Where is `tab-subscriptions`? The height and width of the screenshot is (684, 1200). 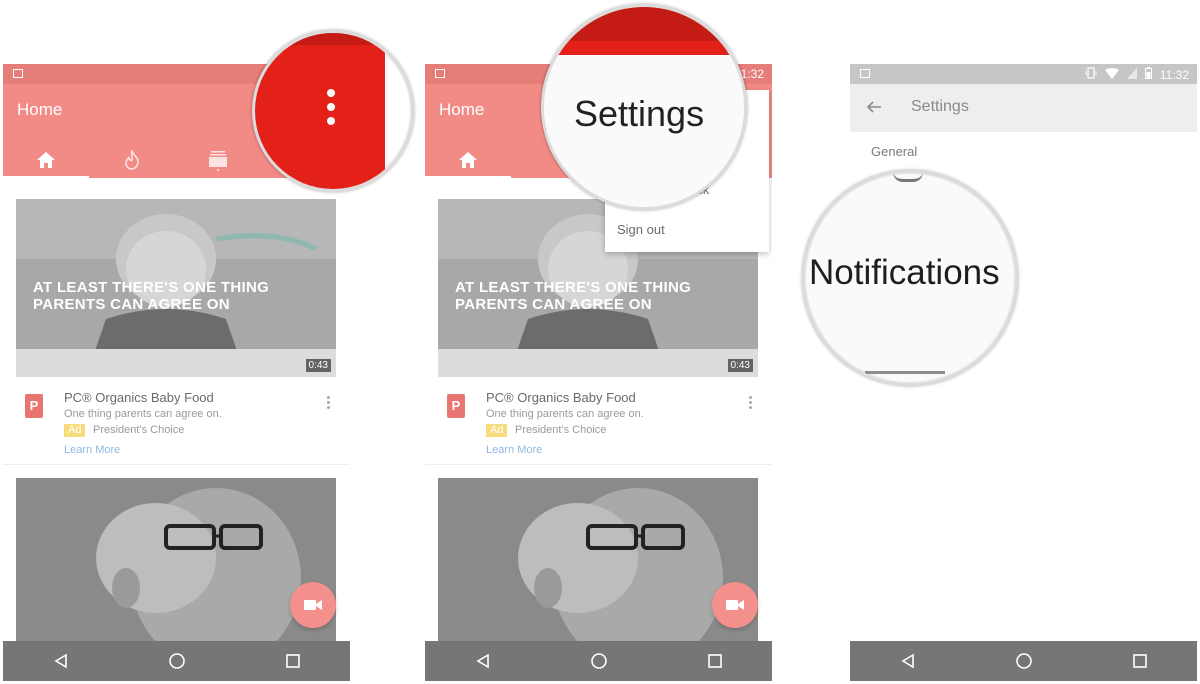
tab-subscriptions is located at coordinates (218, 160).